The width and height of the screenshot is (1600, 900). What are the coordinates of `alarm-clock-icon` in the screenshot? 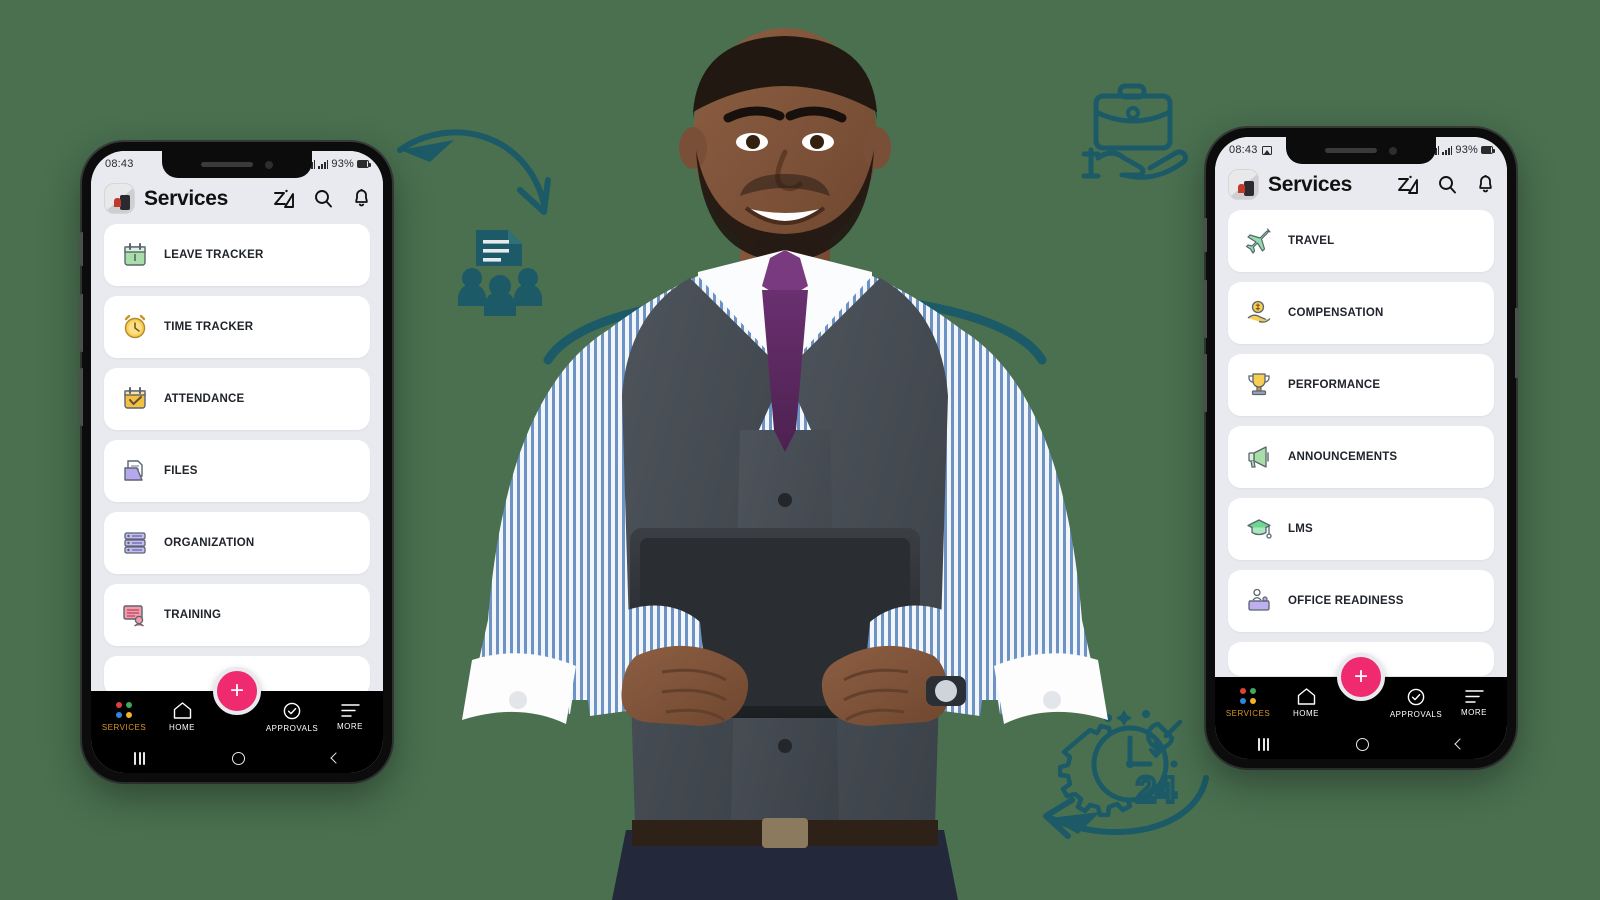 It's located at (135, 327).